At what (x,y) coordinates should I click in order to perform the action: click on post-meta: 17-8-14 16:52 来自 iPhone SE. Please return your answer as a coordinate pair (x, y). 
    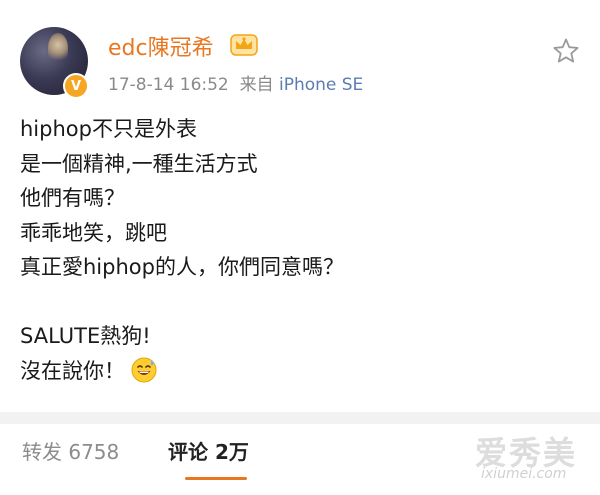
    Looking at the image, I should click on (235, 82).